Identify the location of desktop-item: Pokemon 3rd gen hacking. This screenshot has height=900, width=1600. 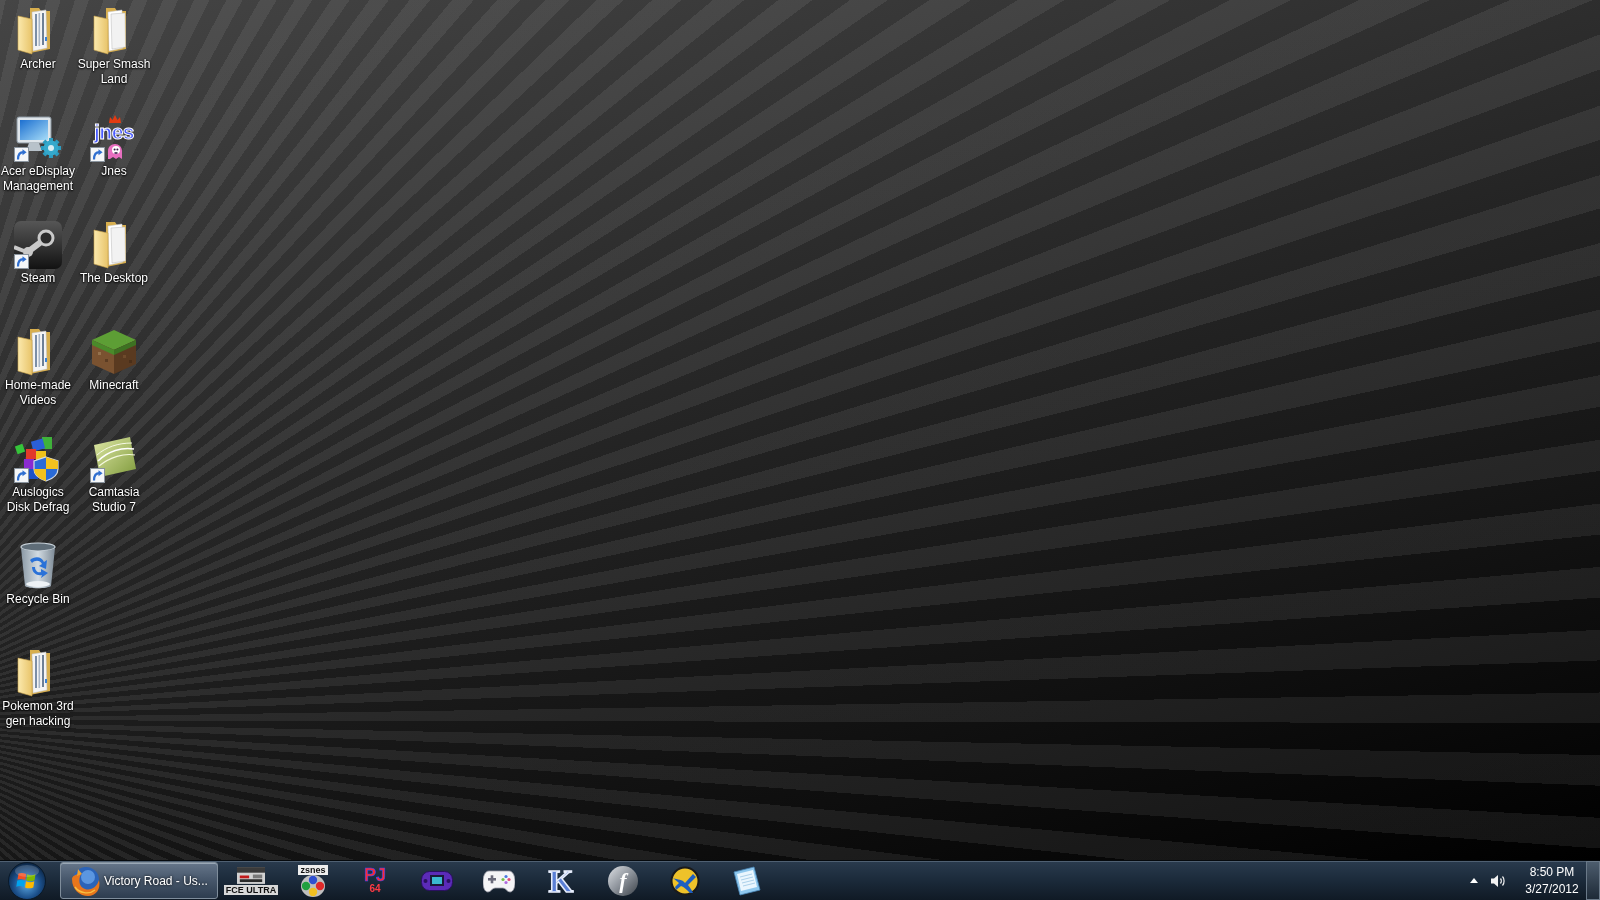
(38, 685).